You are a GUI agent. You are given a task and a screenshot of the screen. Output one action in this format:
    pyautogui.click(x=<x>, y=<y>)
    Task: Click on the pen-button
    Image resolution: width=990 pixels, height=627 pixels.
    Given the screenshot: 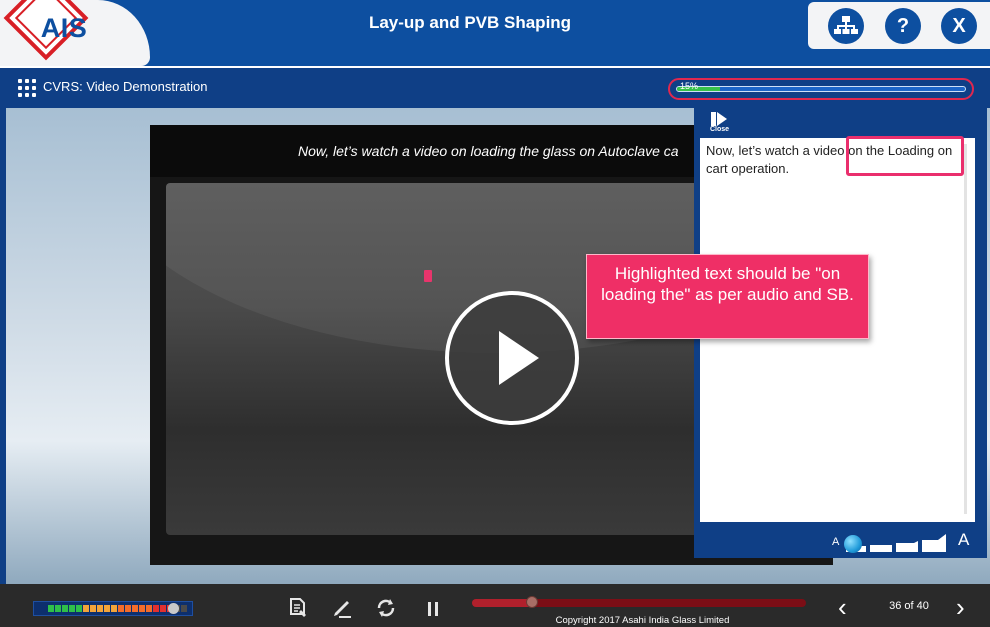 What is the action you would take?
    pyautogui.click(x=342, y=608)
    